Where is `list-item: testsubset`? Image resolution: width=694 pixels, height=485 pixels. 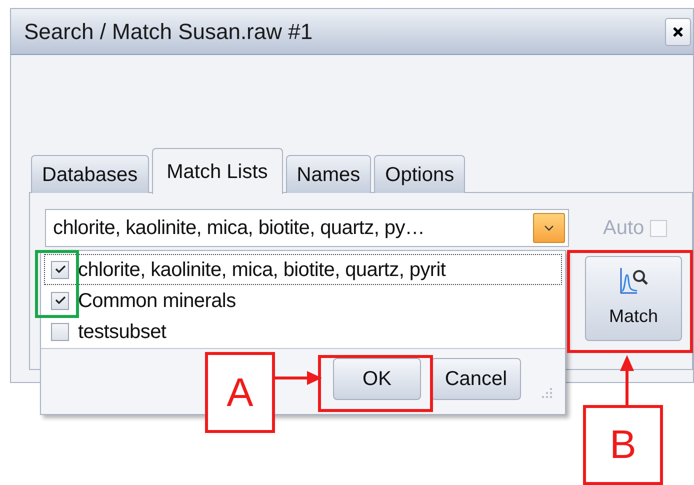
list-item: testsubset is located at coordinates (303, 331).